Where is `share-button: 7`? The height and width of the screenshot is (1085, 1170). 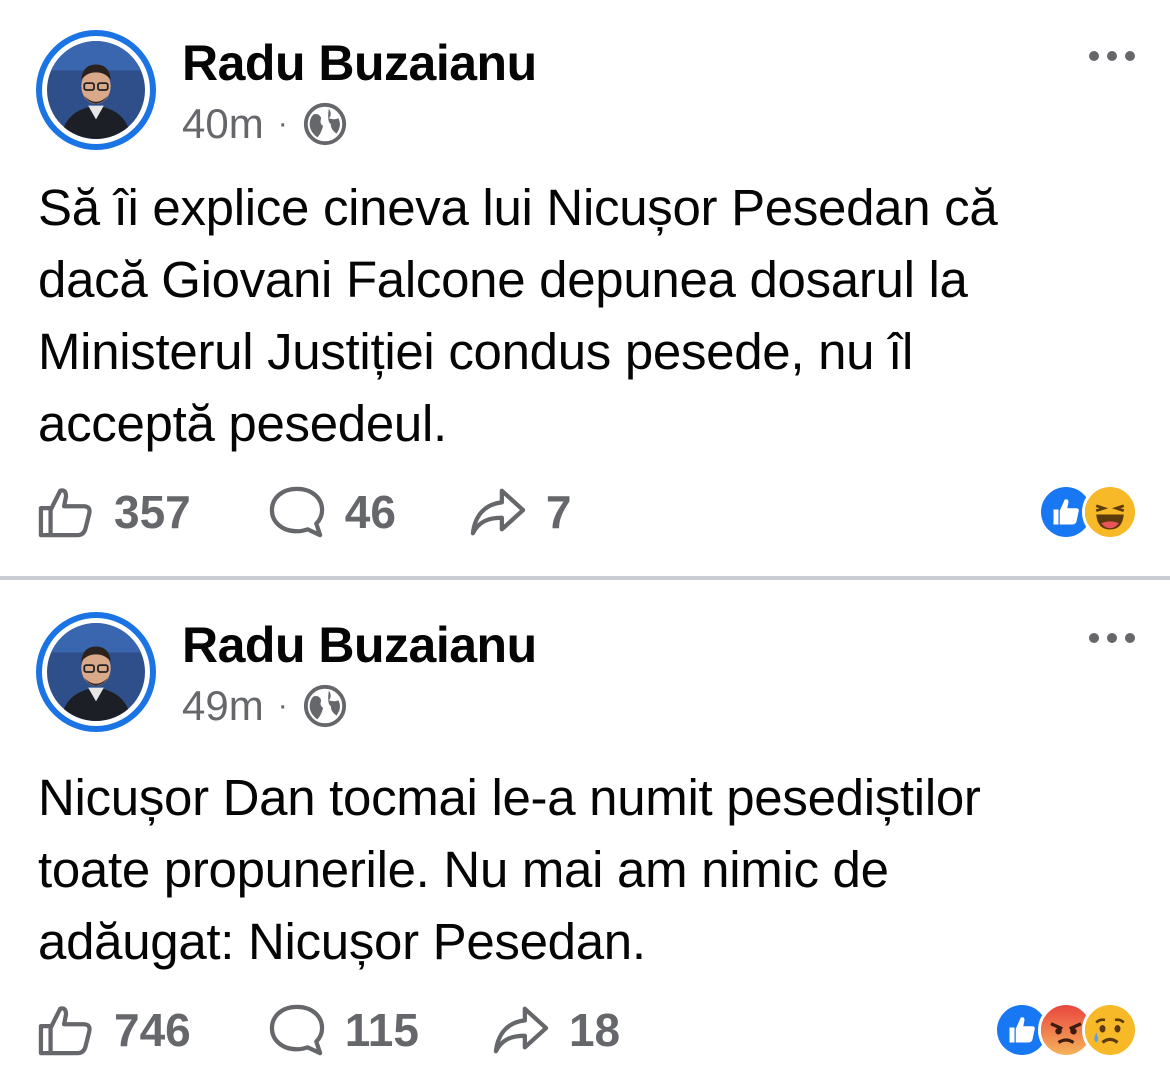
share-button: 7 is located at coordinates (520, 512).